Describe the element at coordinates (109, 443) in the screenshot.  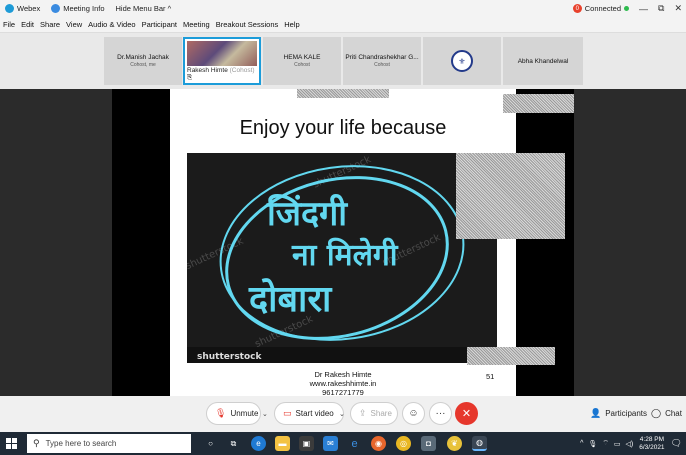
I see `taskbar-search-box: ⚲ Type here to search` at that location.